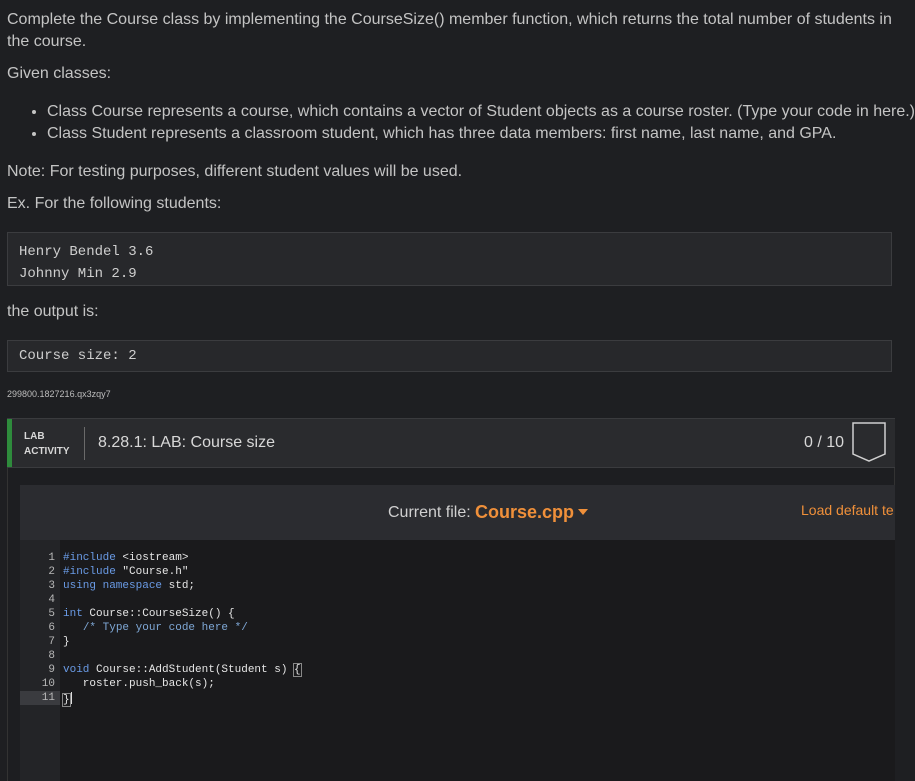 Image resolution: width=915 pixels, height=781 pixels. Describe the element at coordinates (449, 259) in the screenshot. I see `example-input-block: Henry Bendel 3.6 Johnny Min 2.9` at that location.